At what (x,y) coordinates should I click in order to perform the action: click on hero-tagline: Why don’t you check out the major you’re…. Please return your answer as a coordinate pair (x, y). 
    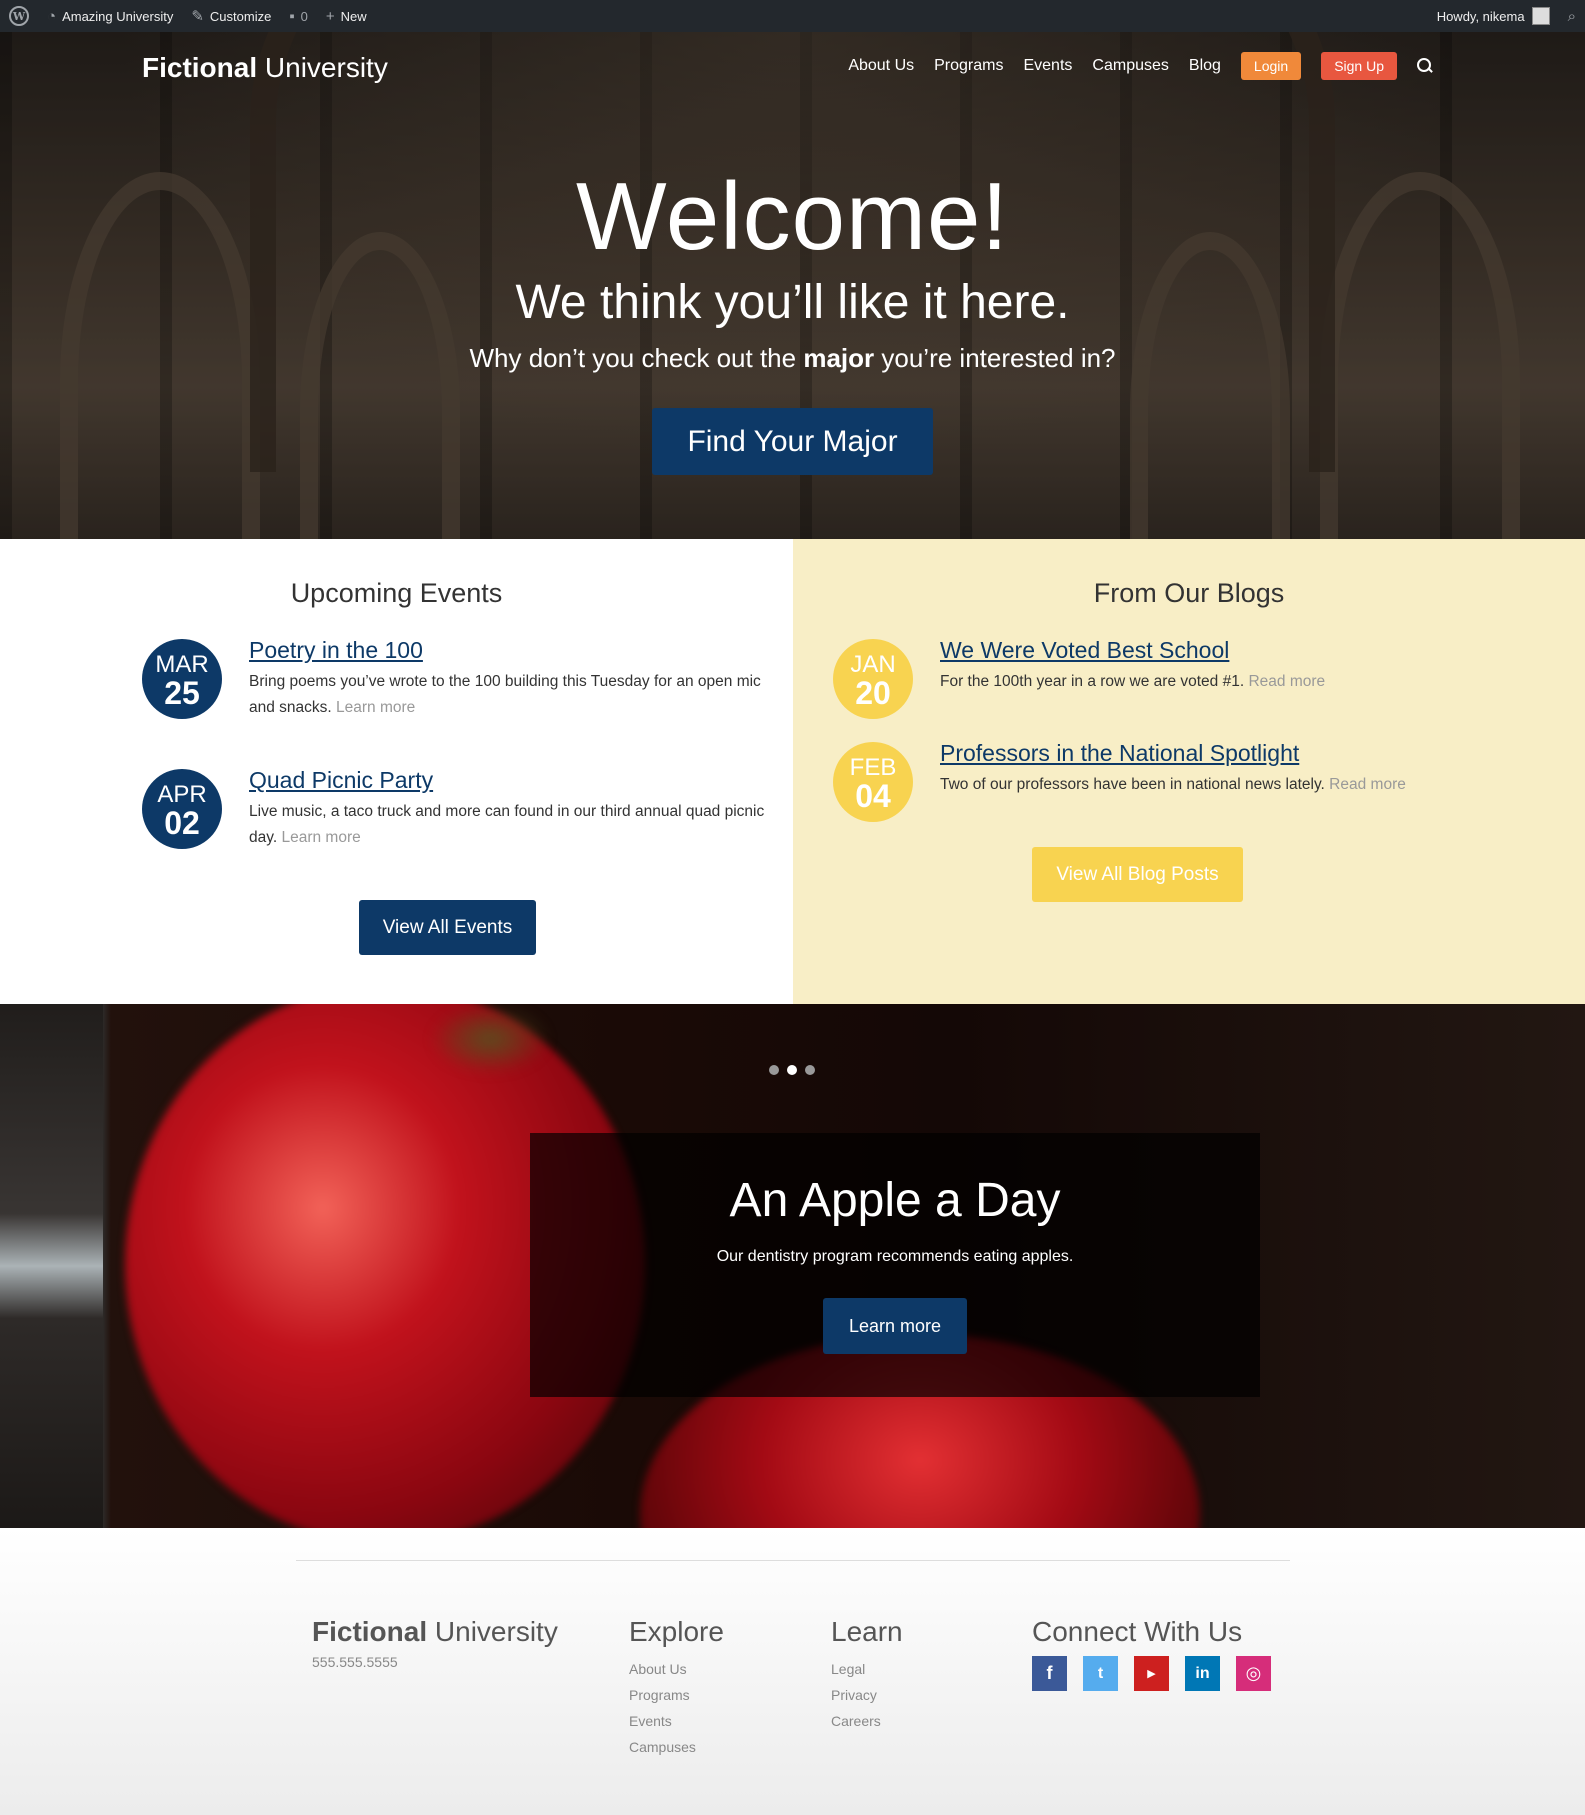
    Looking at the image, I should click on (792, 358).